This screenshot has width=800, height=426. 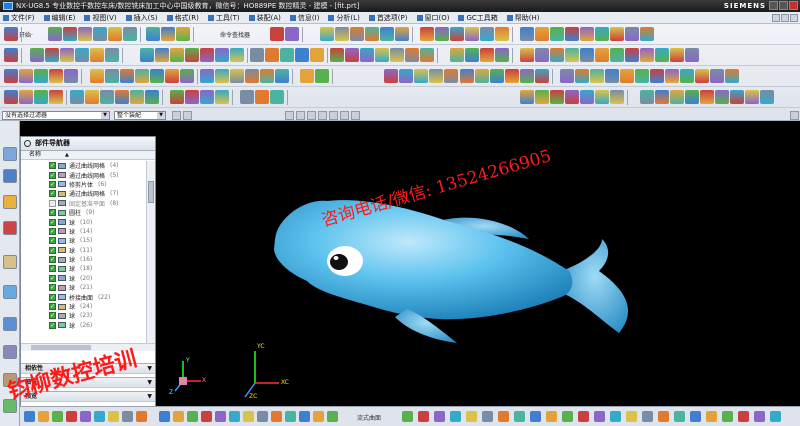 What do you see at coordinates (235, 34) in the screenshot?
I see `command-finder-label: 命令查找器` at bounding box center [235, 34].